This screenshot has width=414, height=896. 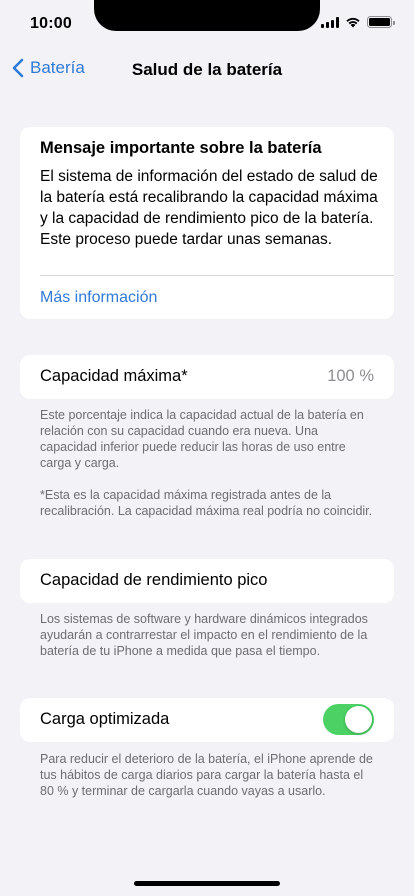 What do you see at coordinates (207, 883) in the screenshot?
I see `home-indicator` at bounding box center [207, 883].